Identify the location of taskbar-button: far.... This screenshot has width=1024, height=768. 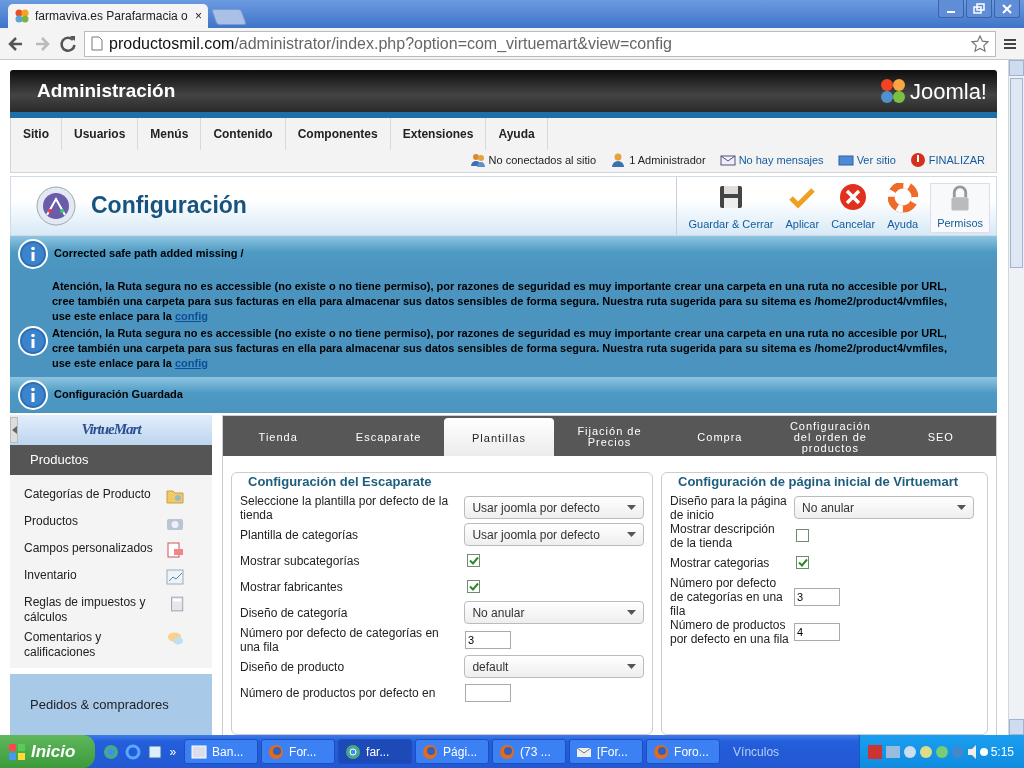
(375, 751).